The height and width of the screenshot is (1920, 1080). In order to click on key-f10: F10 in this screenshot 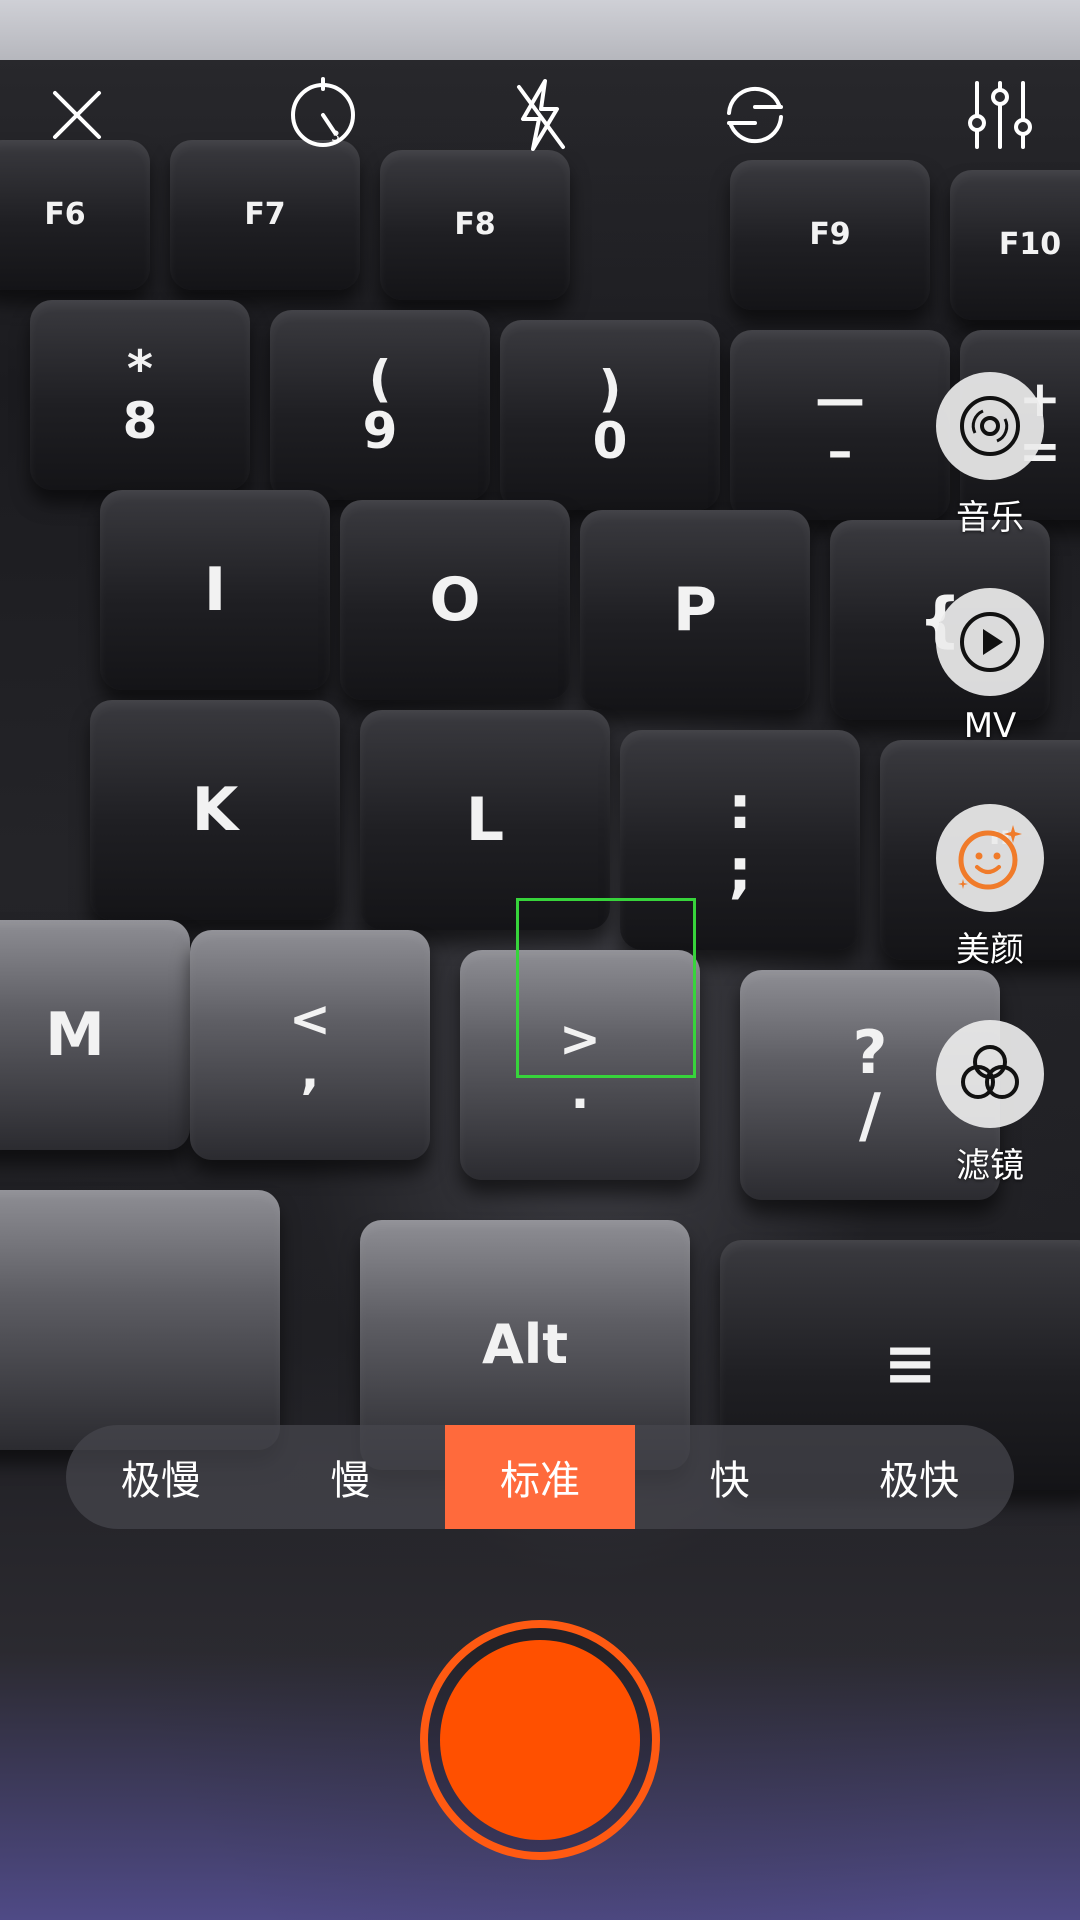, I will do `click(1015, 245)`.